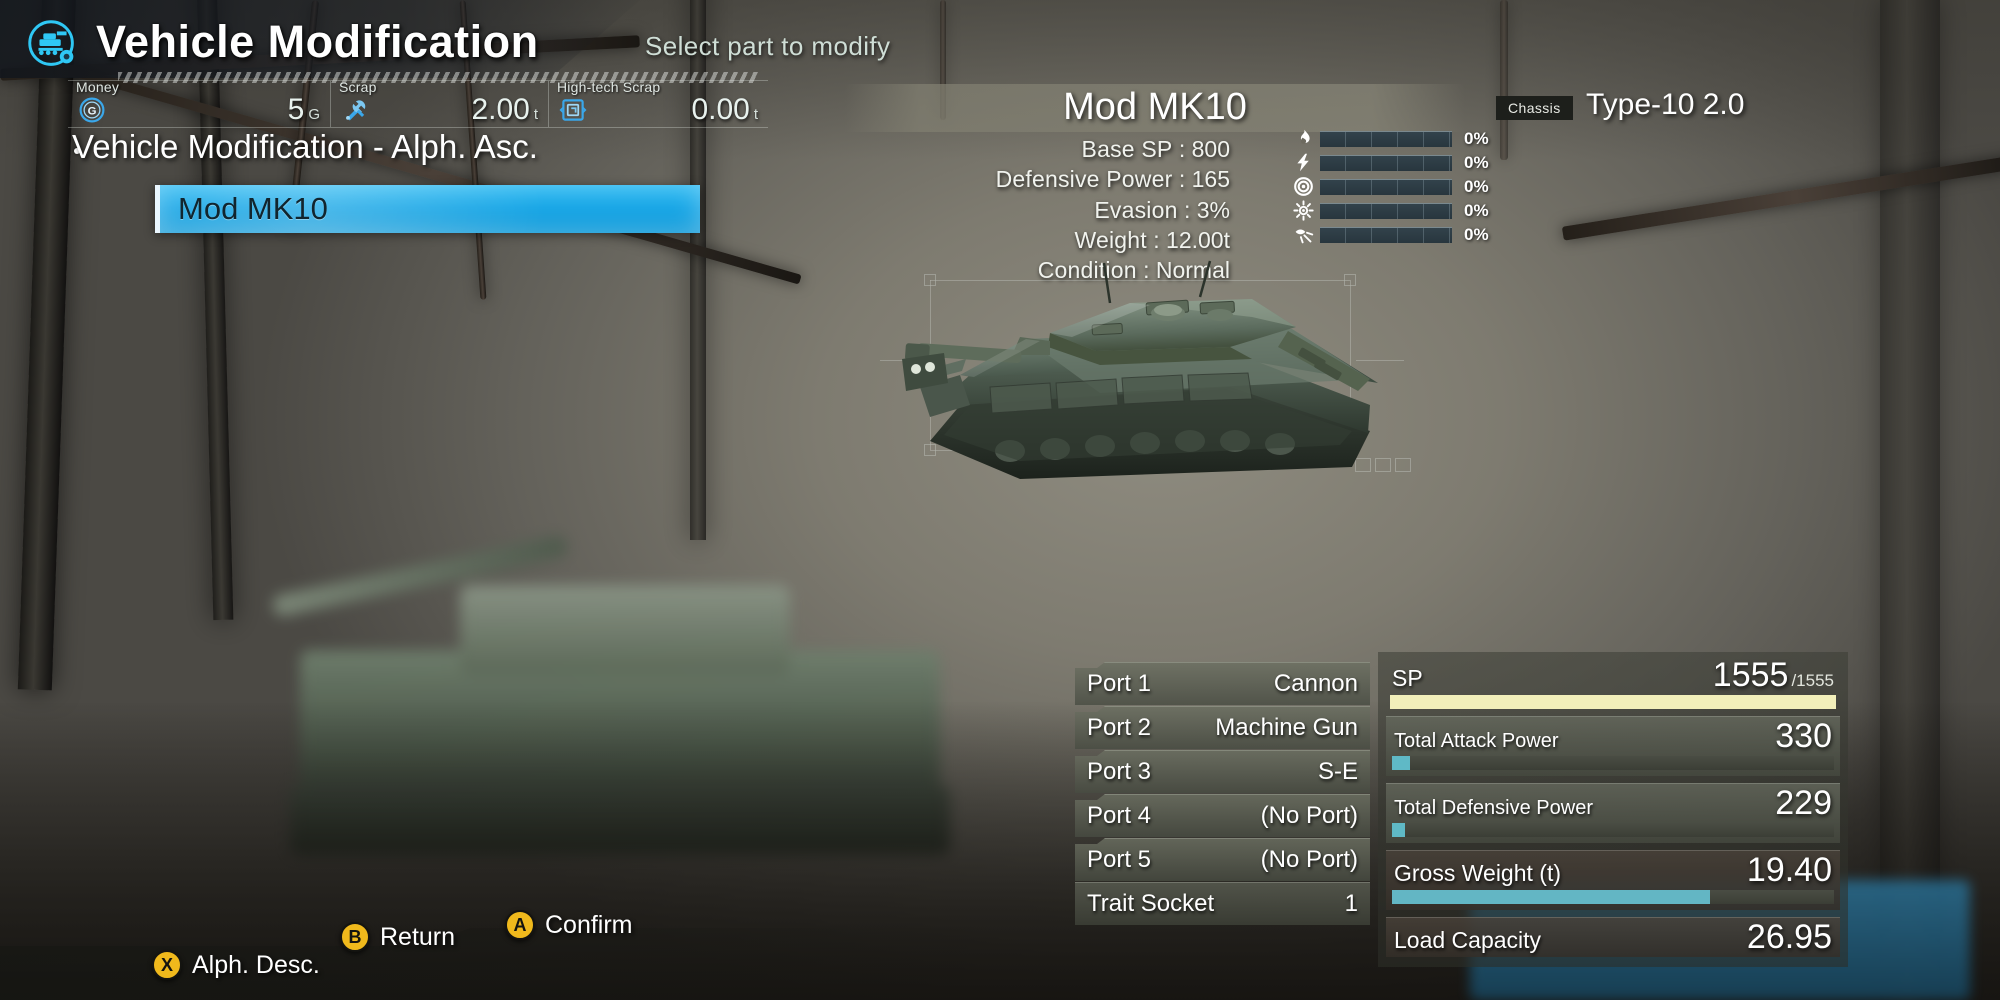 The width and height of the screenshot is (2000, 1000). Describe the element at coordinates (253, 208) in the screenshot. I see `mod-list-item-label: Mod MK10` at that location.